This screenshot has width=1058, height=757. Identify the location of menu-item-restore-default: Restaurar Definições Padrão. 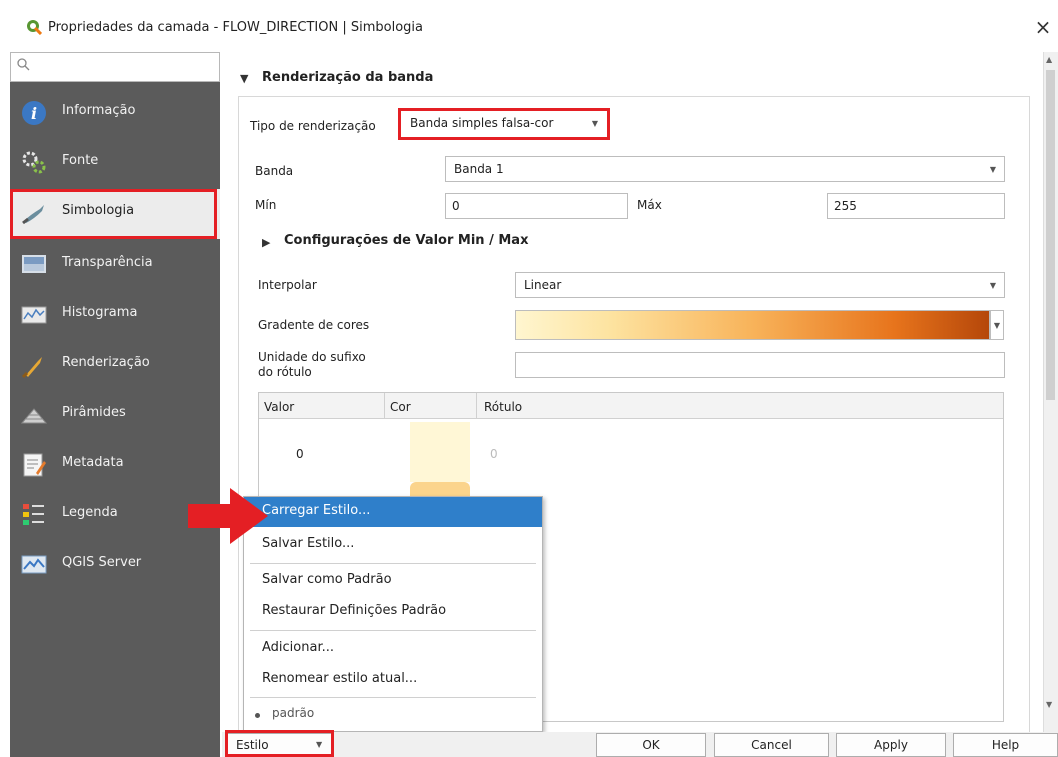
(393, 612).